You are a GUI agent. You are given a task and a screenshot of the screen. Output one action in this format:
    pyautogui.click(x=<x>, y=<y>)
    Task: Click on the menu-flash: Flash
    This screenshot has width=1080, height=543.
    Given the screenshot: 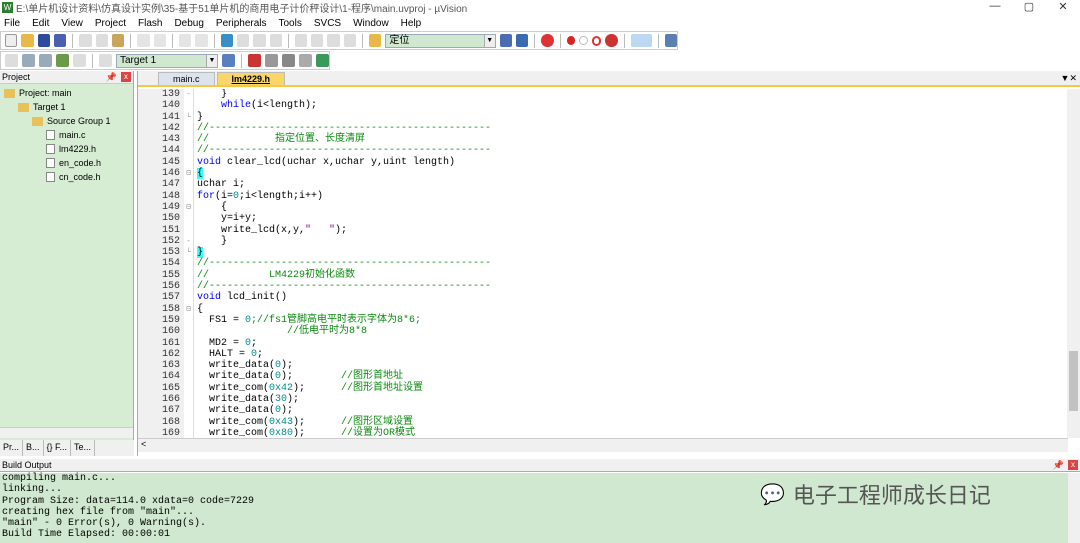 What is the action you would take?
    pyautogui.click(x=150, y=23)
    